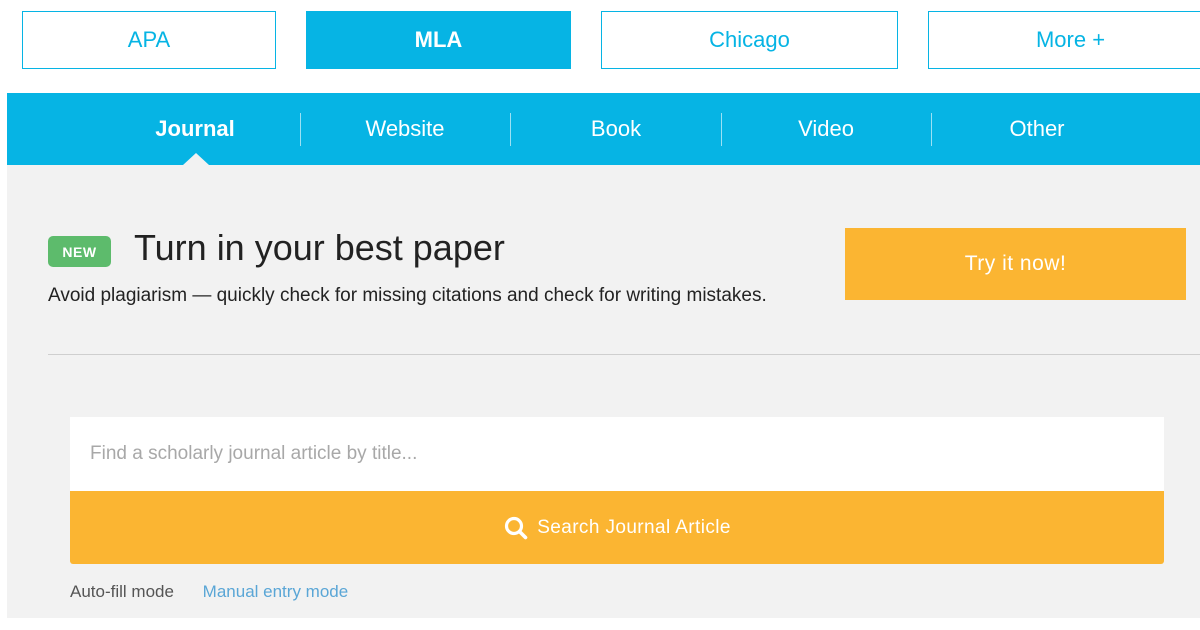 The image size is (1200, 630). I want to click on active-tab-pointer, so click(196, 159).